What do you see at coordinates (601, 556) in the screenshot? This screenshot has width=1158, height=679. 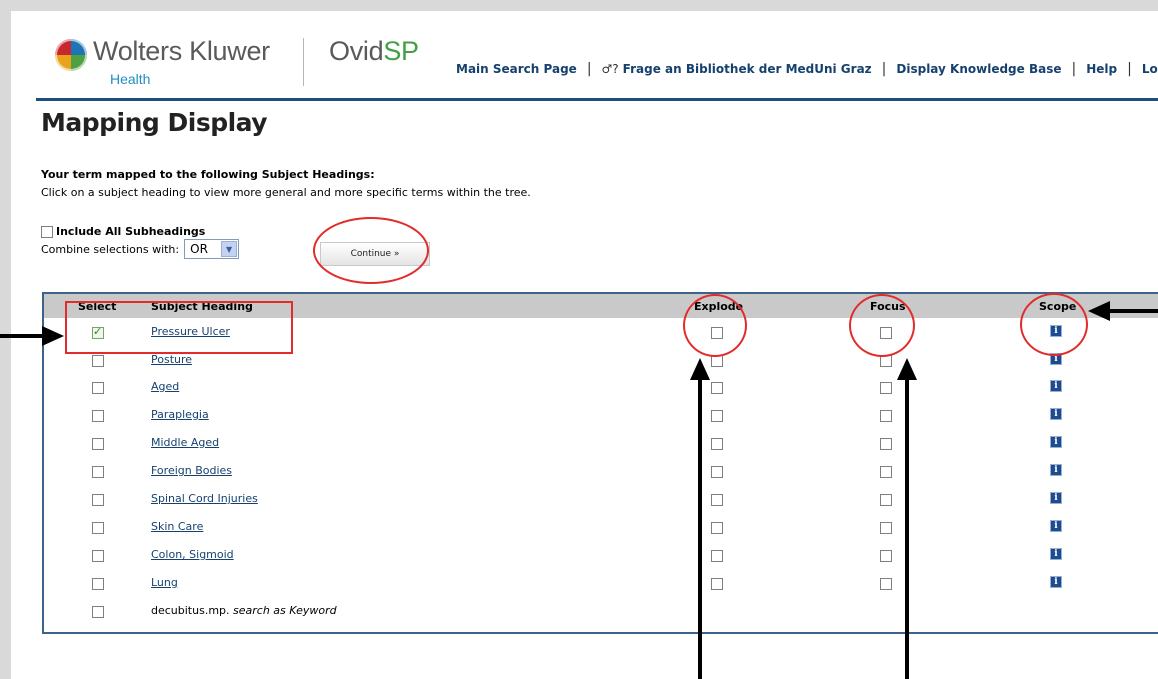 I see `table-row: Colon, Sigmoid i` at bounding box center [601, 556].